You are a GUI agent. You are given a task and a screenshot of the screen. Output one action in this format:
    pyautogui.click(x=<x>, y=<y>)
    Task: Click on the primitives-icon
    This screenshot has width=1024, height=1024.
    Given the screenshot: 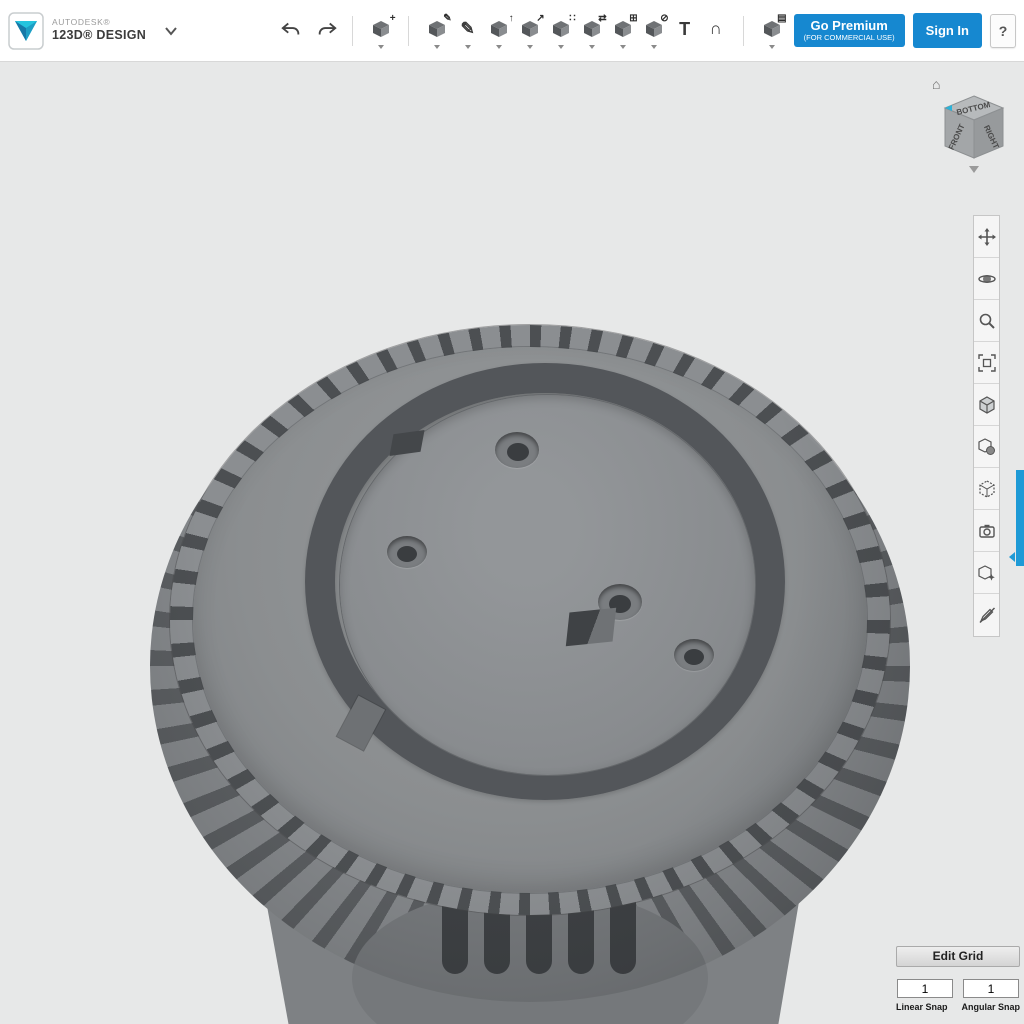 What is the action you would take?
    pyautogui.click(x=381, y=29)
    